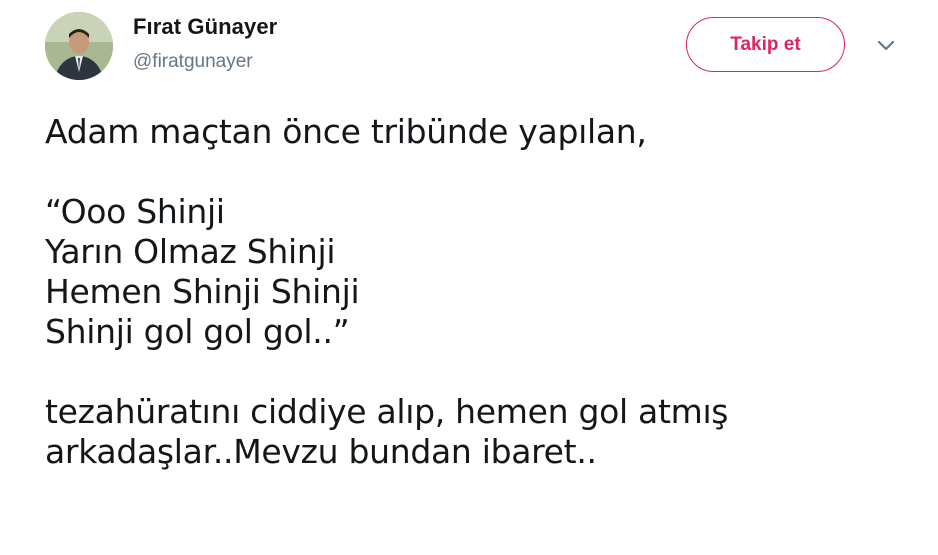 Image resolution: width=938 pixels, height=555 pixels. What do you see at coordinates (205, 27) in the screenshot?
I see `user-name: Fırat Günayer` at bounding box center [205, 27].